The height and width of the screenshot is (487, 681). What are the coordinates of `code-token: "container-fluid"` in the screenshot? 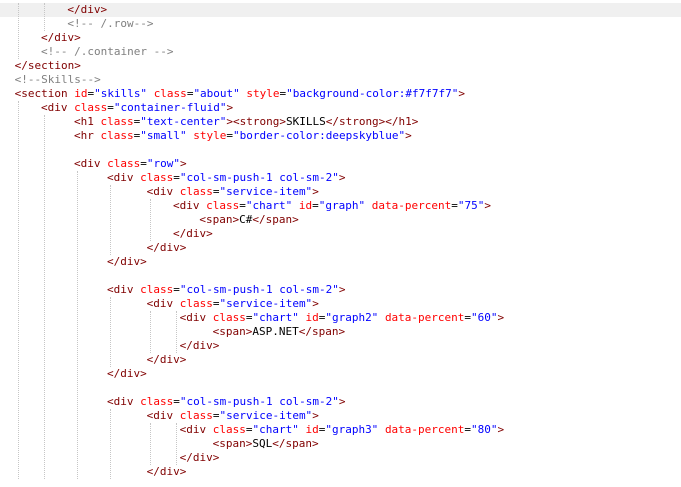 It's located at (170, 107).